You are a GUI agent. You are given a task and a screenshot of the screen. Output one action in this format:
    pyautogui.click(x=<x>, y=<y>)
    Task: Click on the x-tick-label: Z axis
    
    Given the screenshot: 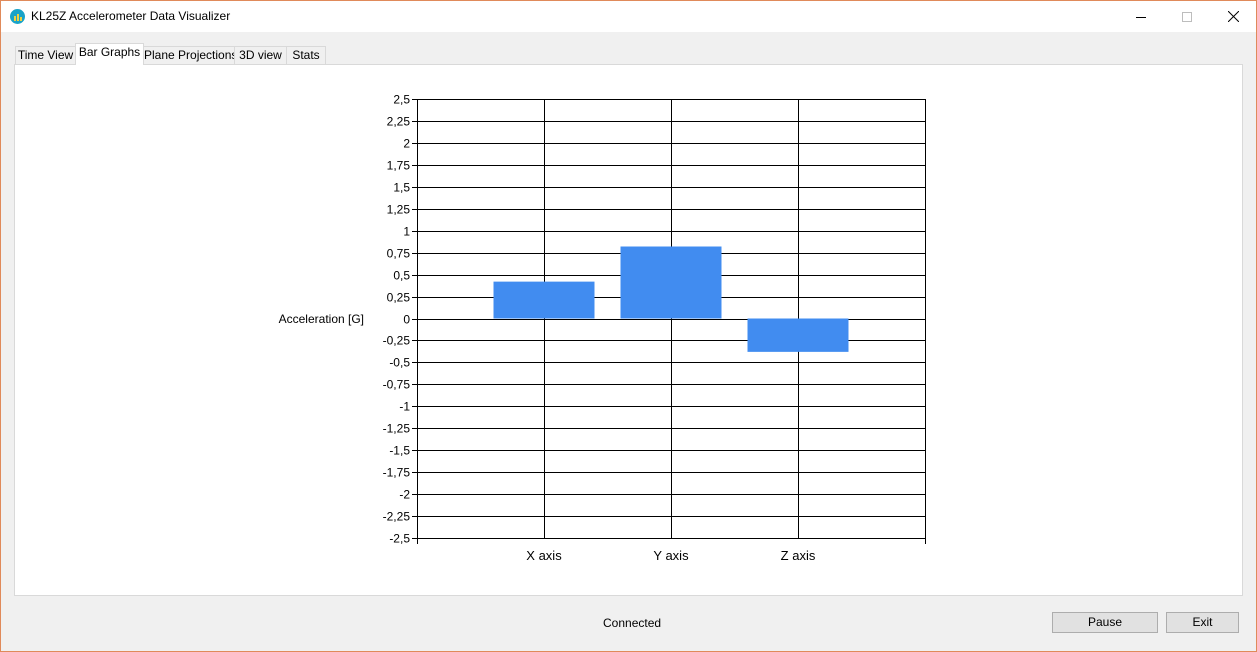 What is the action you would take?
    pyautogui.click(x=798, y=555)
    